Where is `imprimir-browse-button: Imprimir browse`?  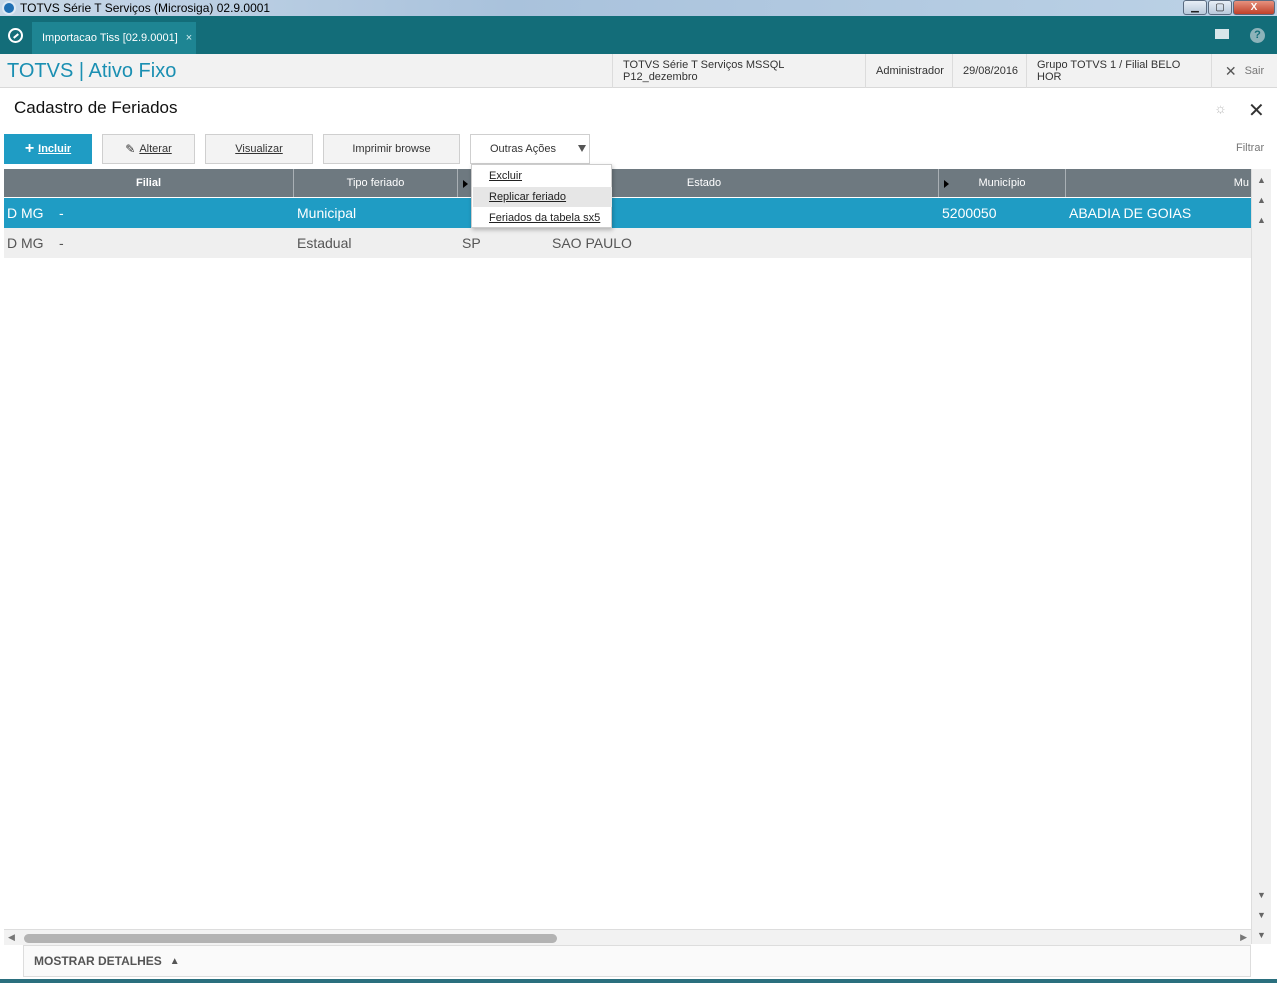 imprimir-browse-button: Imprimir browse is located at coordinates (391, 149).